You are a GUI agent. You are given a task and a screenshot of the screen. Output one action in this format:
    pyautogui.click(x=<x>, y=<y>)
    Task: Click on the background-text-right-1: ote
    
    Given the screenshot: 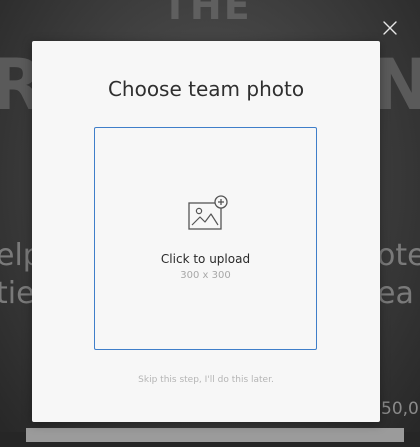 What is the action you would take?
    pyautogui.click(x=398, y=255)
    